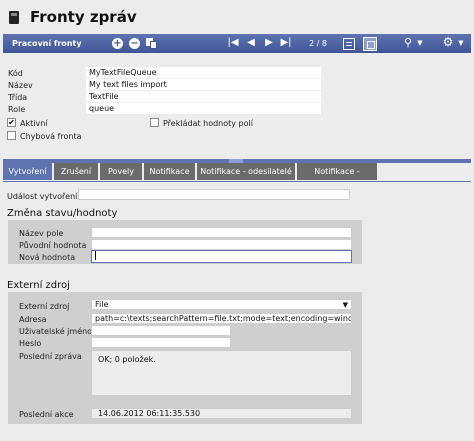 The width and height of the screenshot is (474, 441). What do you see at coordinates (11, 122) in the screenshot?
I see `active-checkbox: ✔` at bounding box center [11, 122].